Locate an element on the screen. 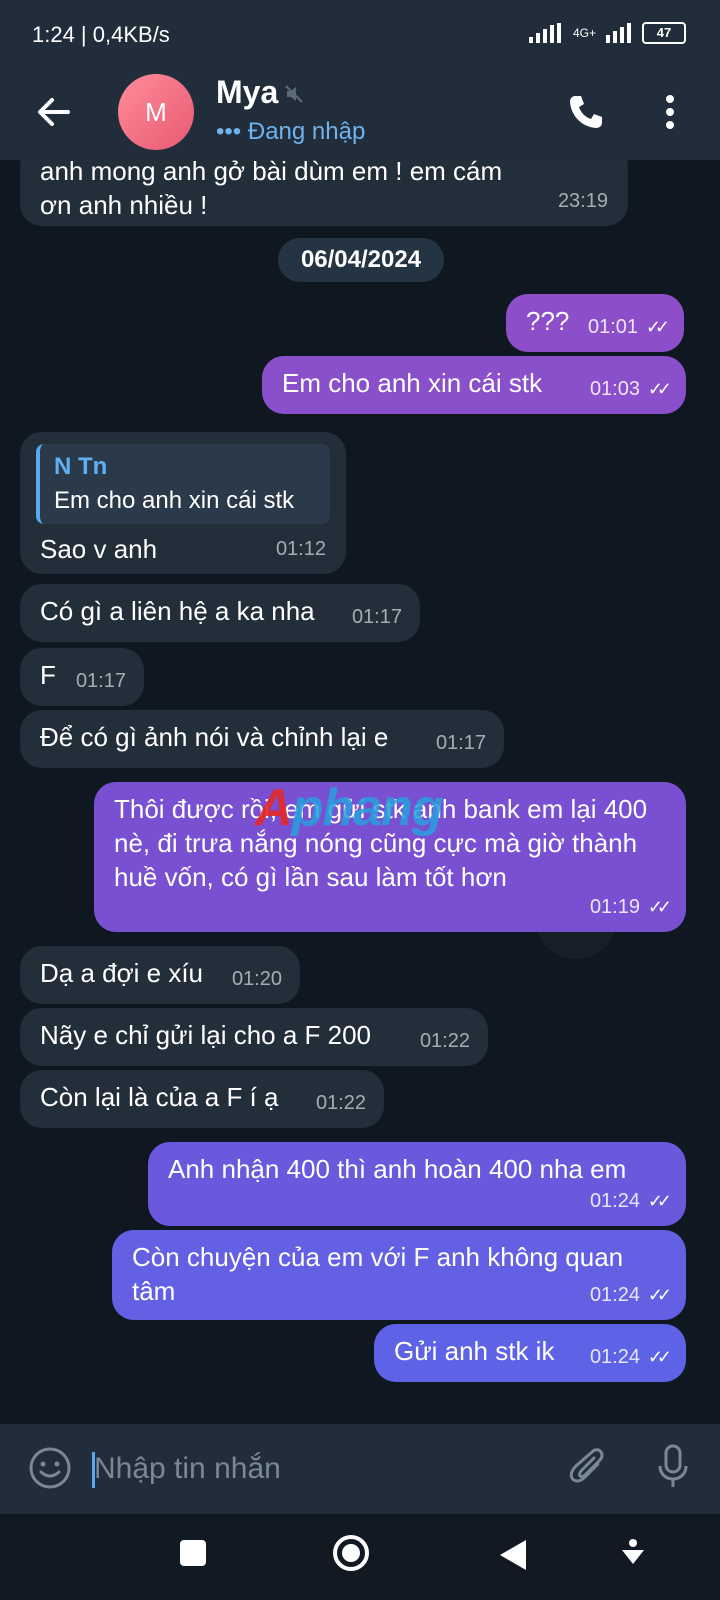  status-icons: 4G+ 47 is located at coordinates (607, 33).